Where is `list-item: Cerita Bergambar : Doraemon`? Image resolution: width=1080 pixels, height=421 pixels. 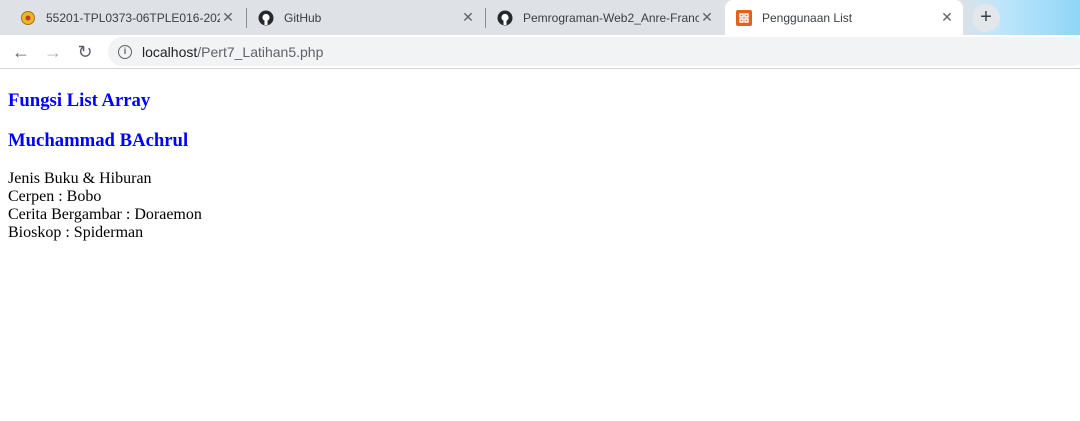 list-item: Cerita Bergambar : Doraemon is located at coordinates (105, 214).